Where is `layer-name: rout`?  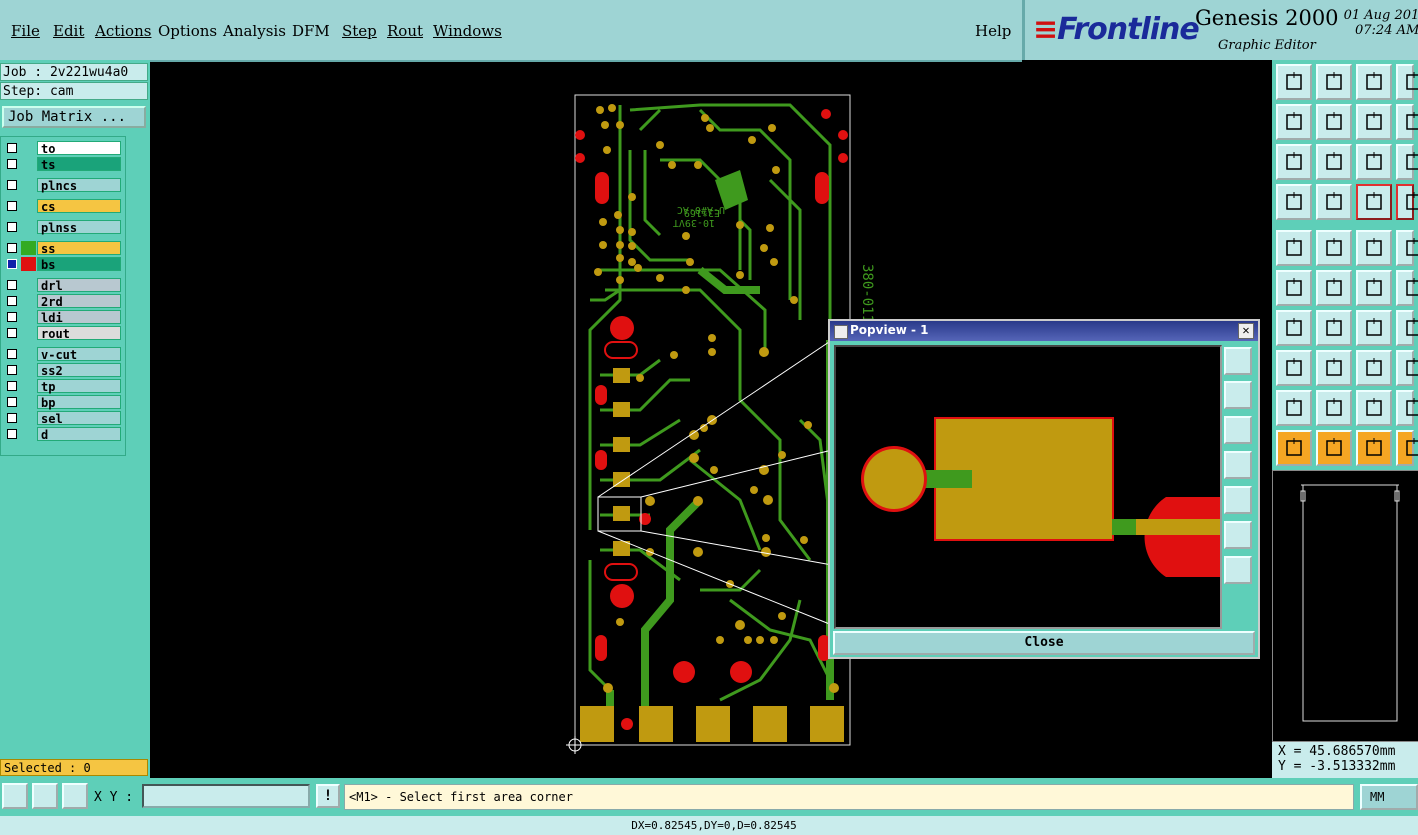
layer-name: rout is located at coordinates (79, 333).